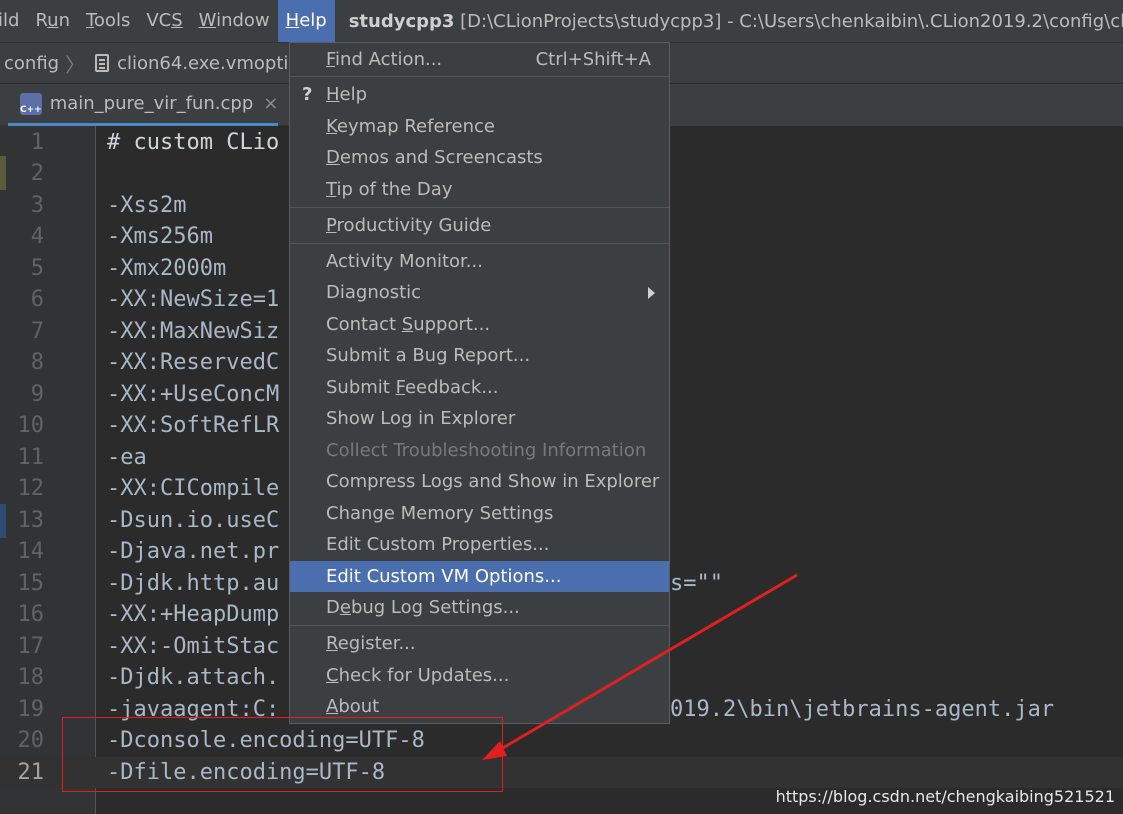 The image size is (1123, 814). I want to click on menu-ild: ild, so click(13, 21).